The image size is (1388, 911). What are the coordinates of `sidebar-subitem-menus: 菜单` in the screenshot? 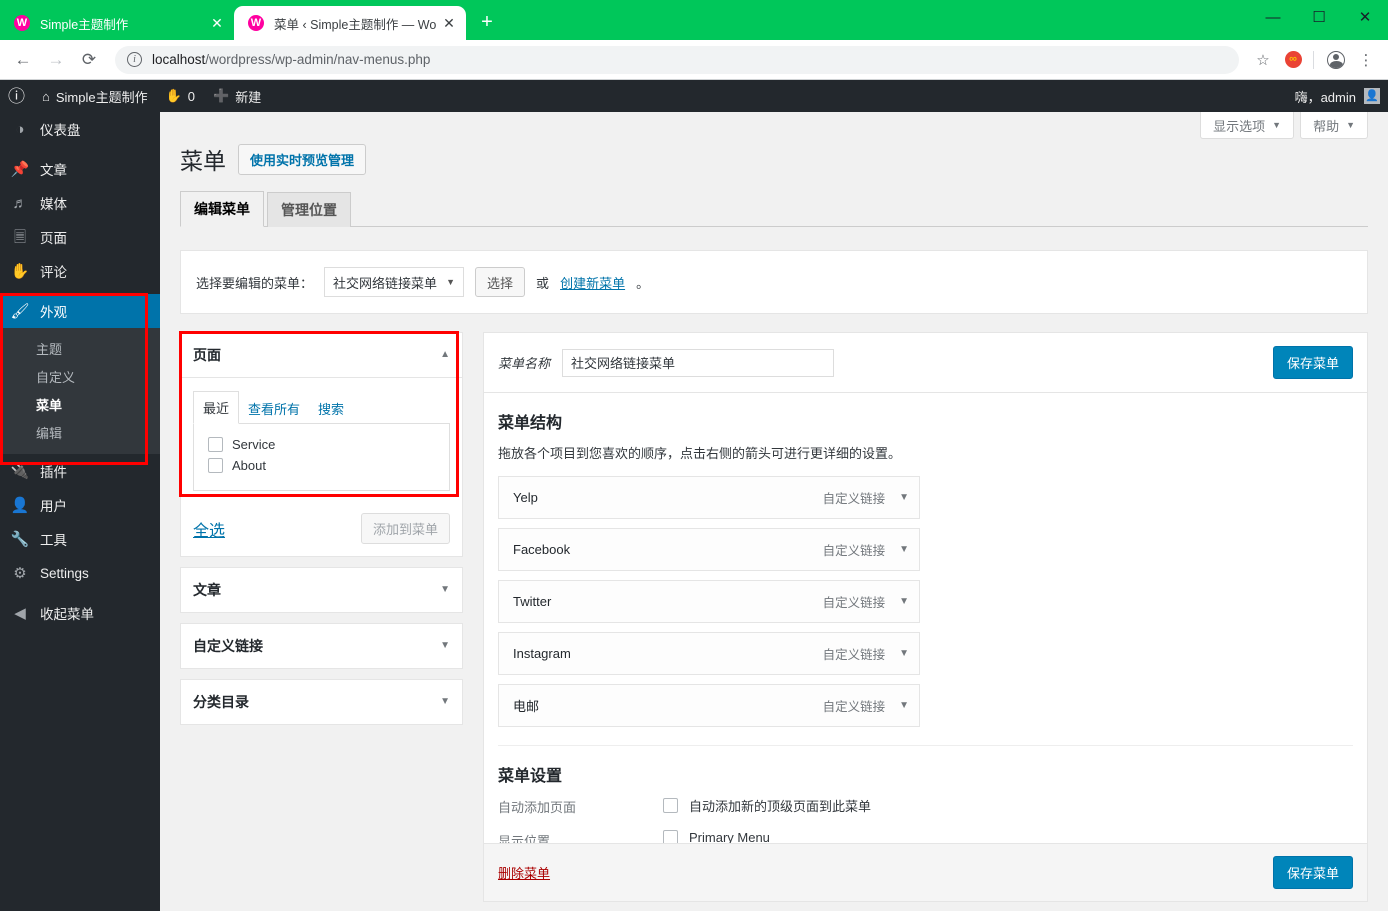 It's located at (80, 404).